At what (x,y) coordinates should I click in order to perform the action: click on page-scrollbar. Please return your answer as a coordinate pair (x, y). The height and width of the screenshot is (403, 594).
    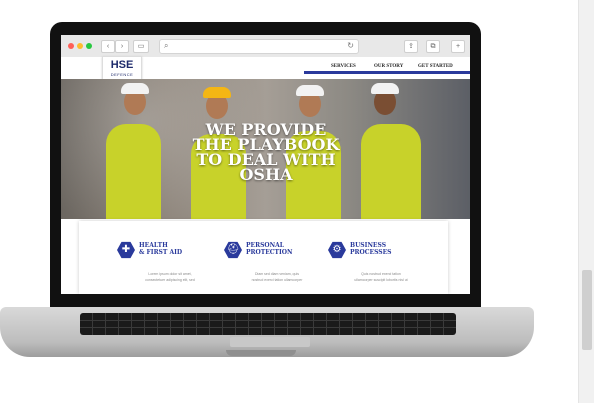
    Looking at the image, I should click on (586, 201).